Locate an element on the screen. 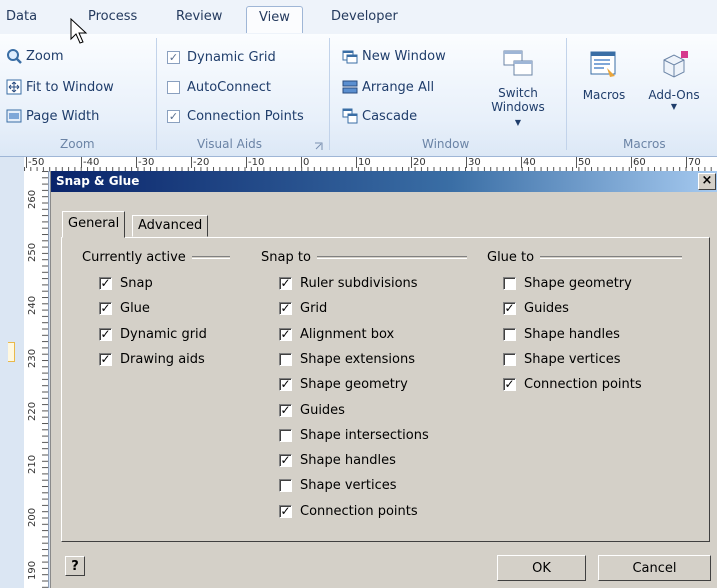  ruler-label: 220 is located at coordinates (32, 411).